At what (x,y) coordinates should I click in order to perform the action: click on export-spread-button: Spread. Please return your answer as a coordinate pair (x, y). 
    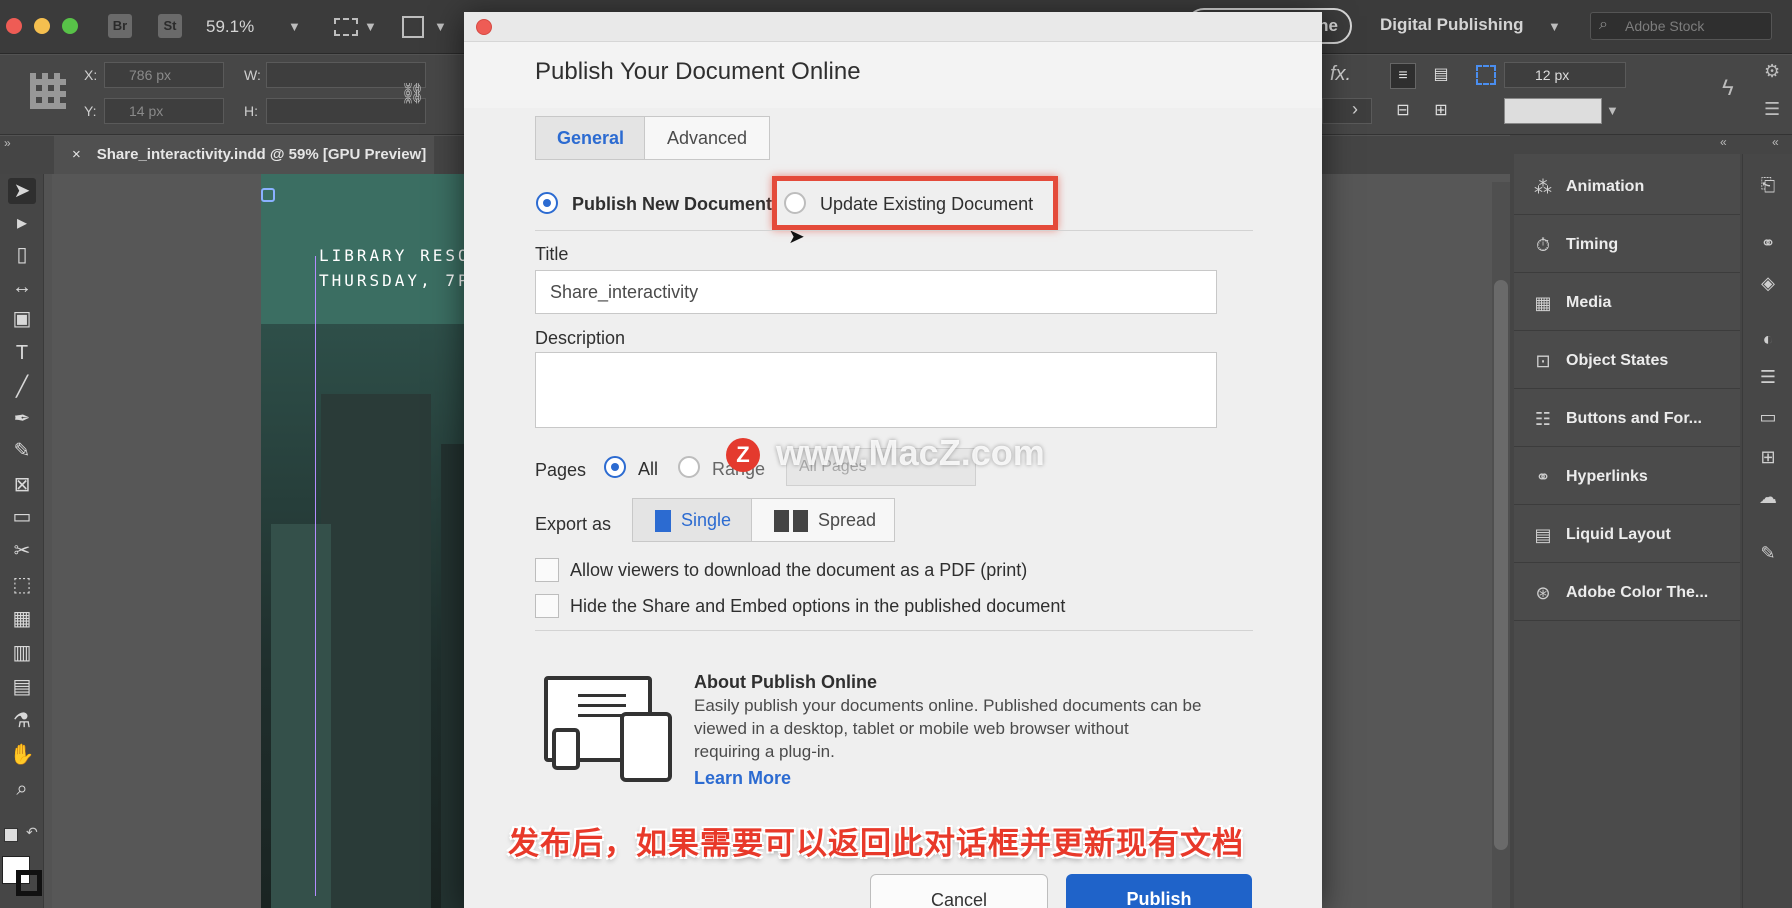
    Looking at the image, I should click on (823, 520).